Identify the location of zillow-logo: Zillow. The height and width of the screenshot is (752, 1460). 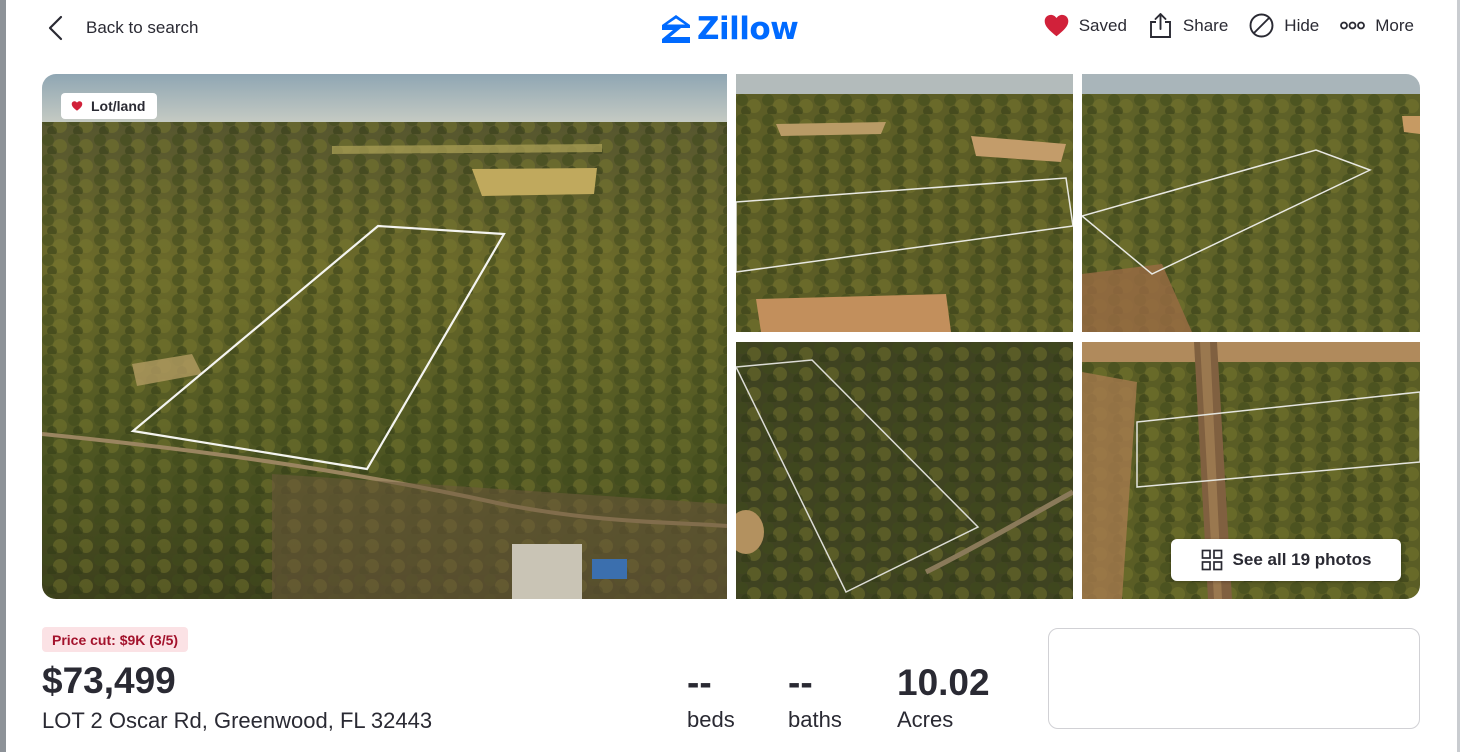
(730, 29).